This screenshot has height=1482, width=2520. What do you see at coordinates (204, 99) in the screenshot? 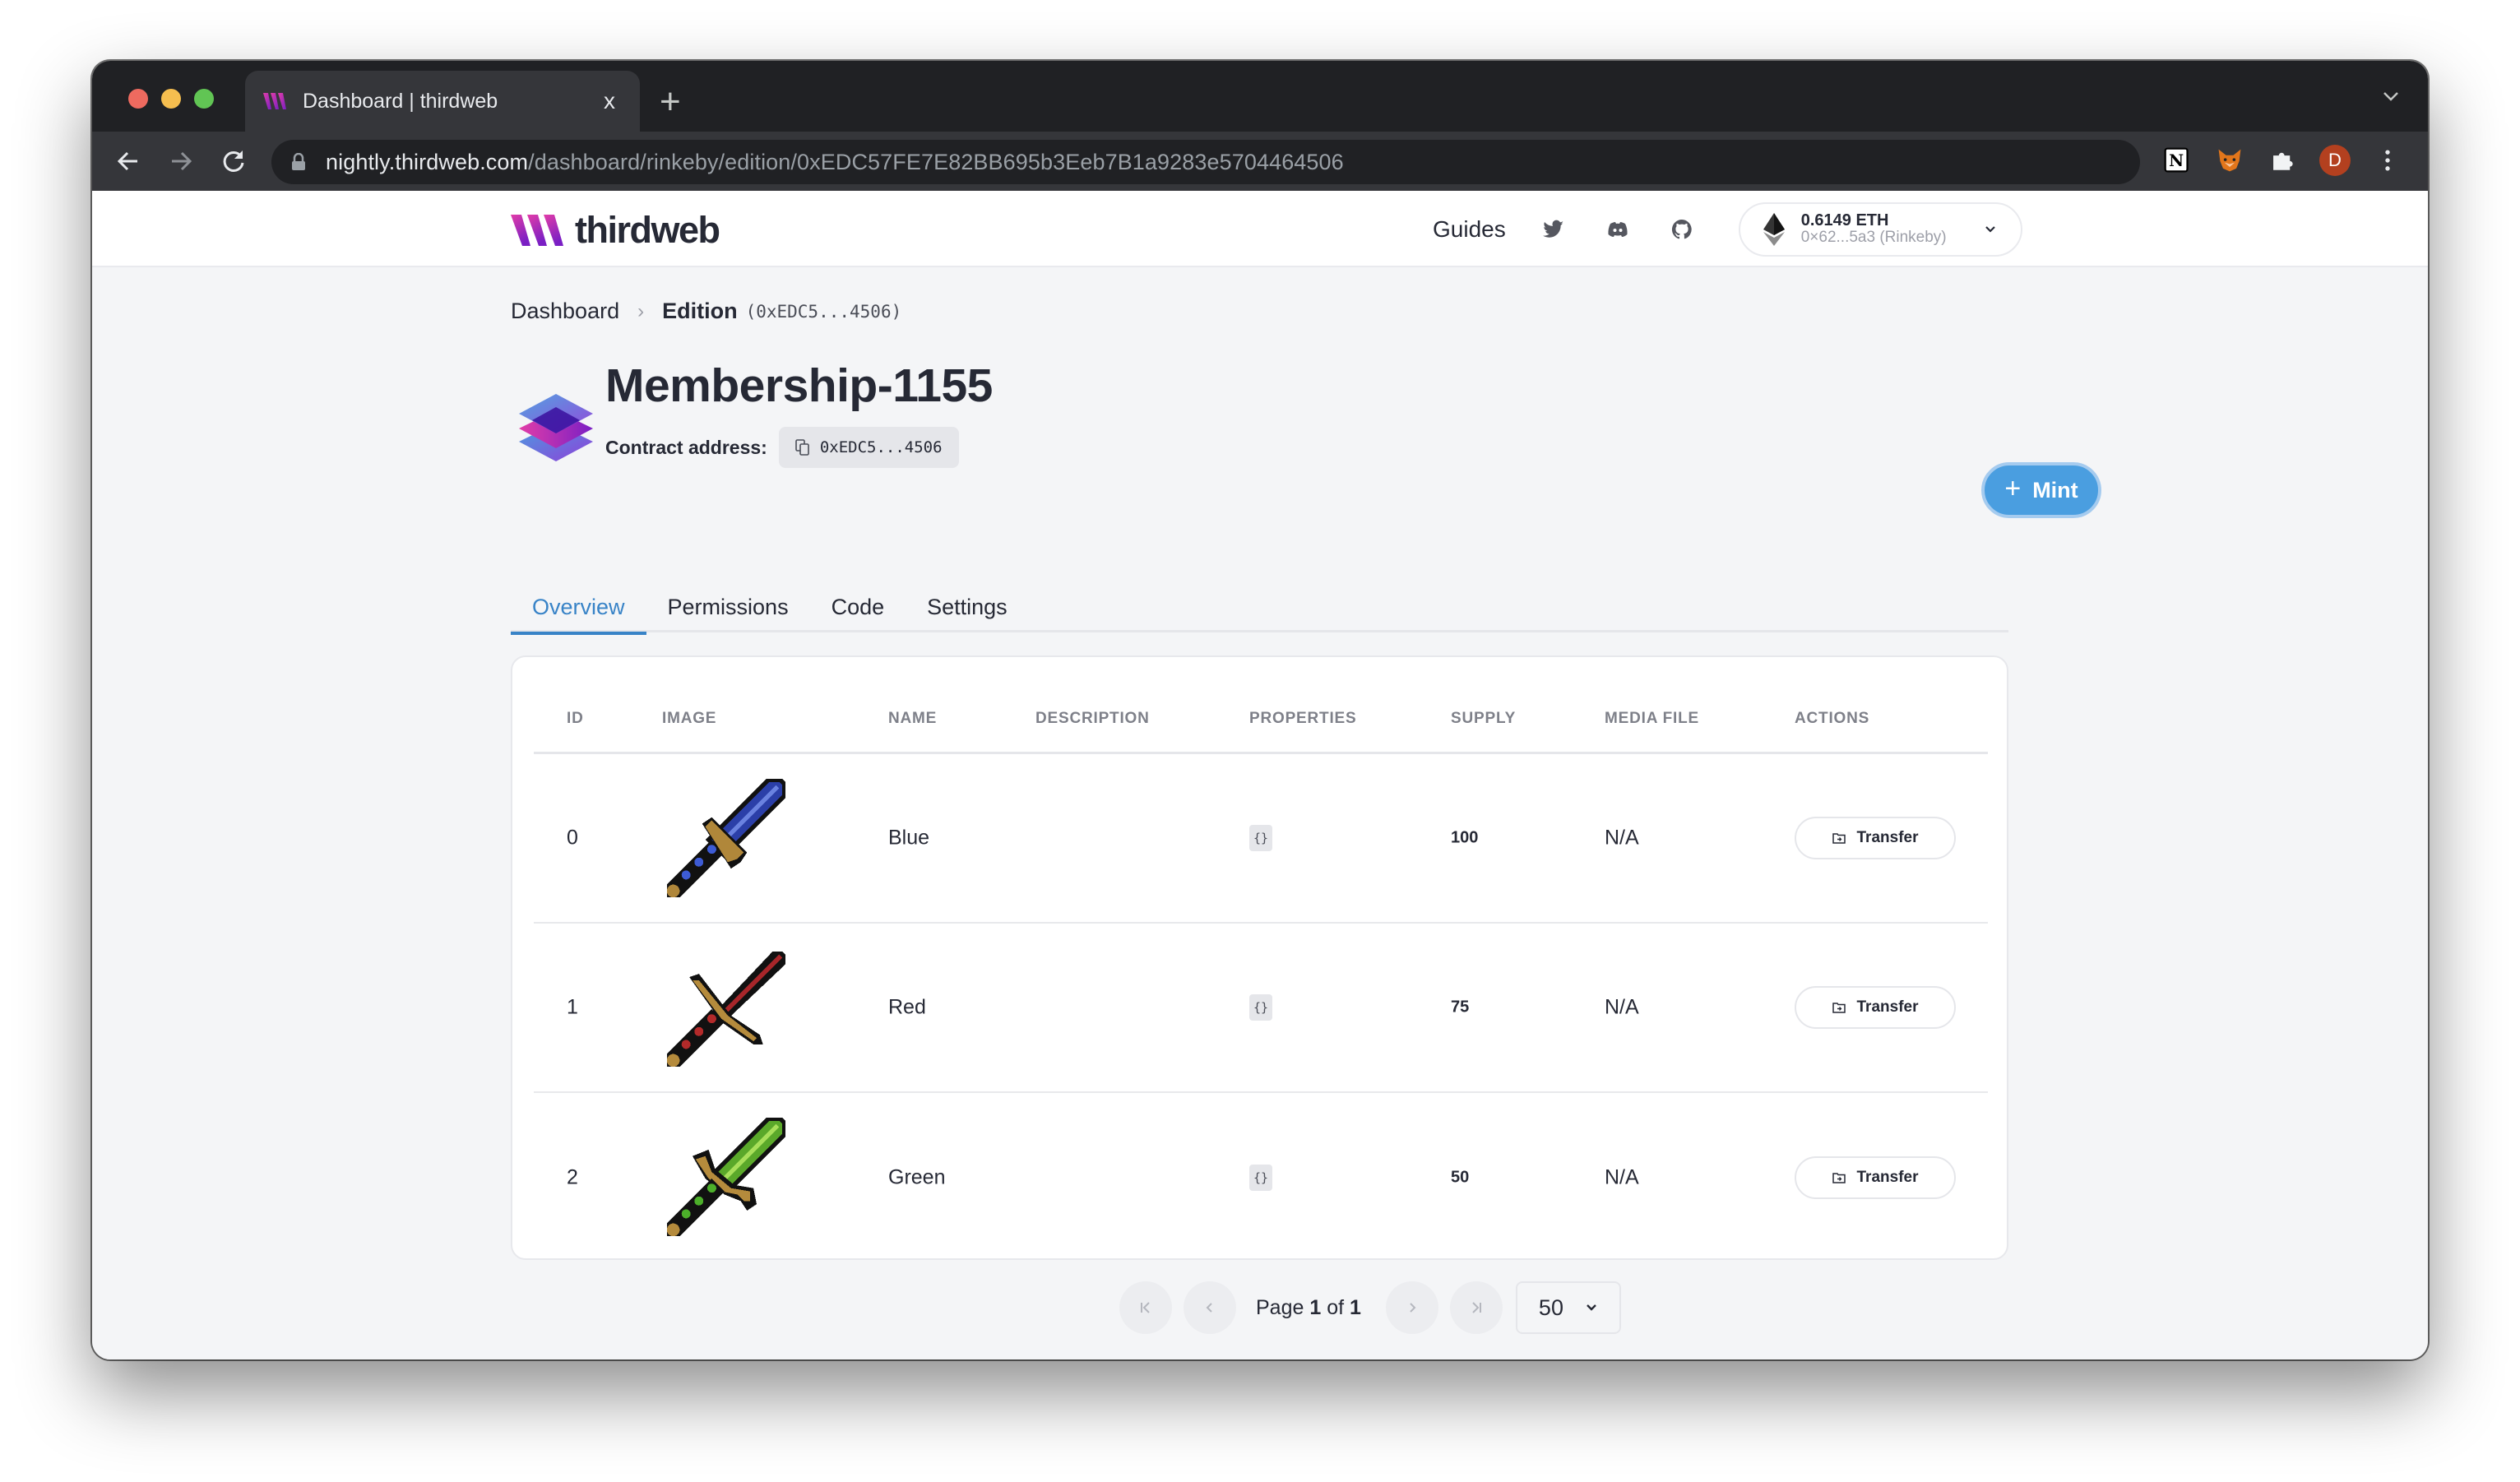
I see `maximize-window-button` at bounding box center [204, 99].